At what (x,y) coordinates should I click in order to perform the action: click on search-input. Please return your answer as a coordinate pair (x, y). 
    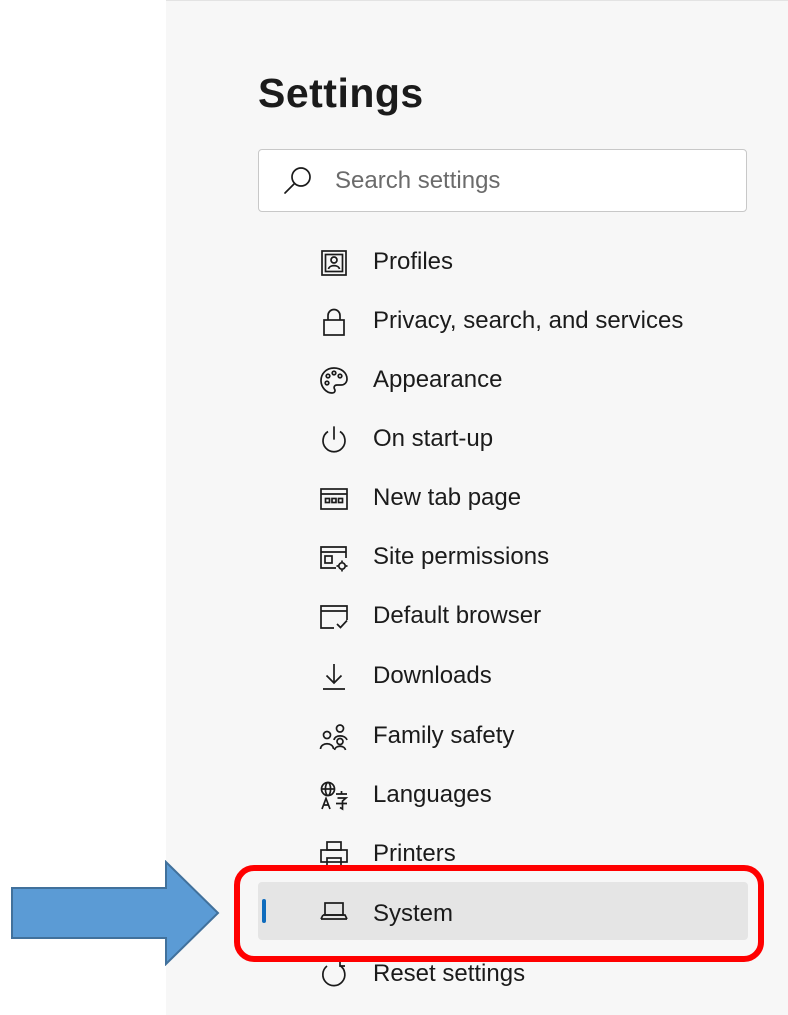
    Looking at the image, I should click on (530, 181).